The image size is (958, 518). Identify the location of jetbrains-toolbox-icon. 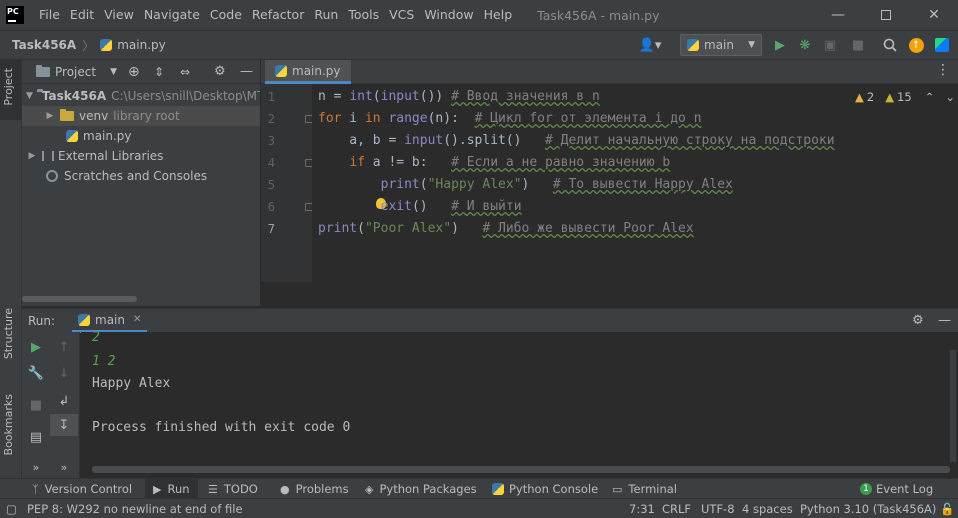
(942, 45).